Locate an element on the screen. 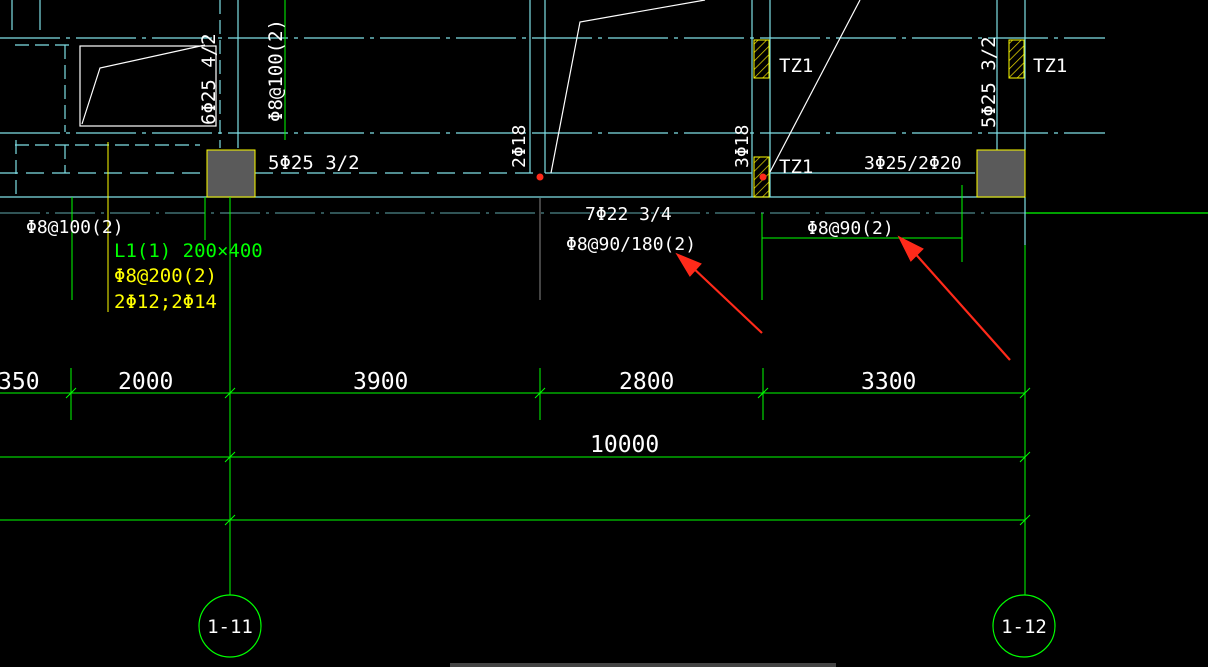 The width and height of the screenshot is (1208, 667). dim-350: 350 is located at coordinates (20, 382).